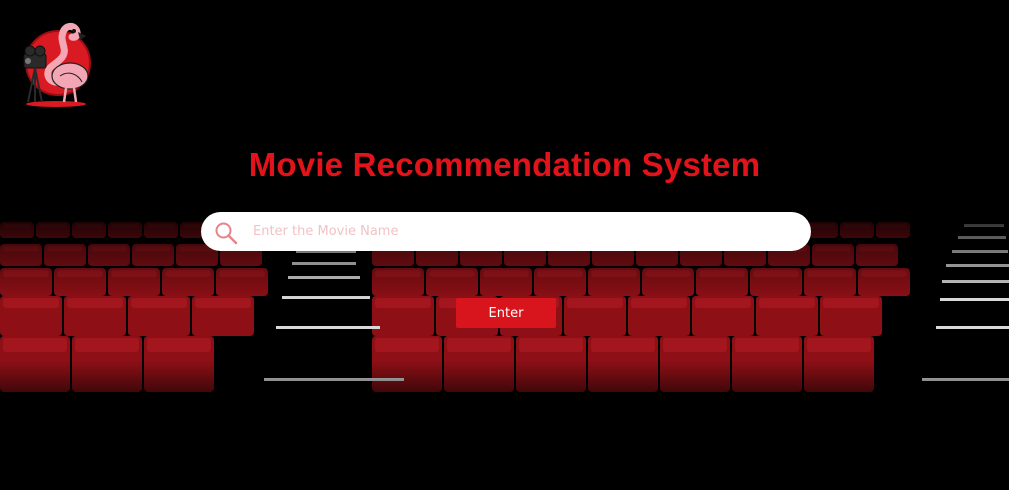  Describe the element at coordinates (504, 164) in the screenshot. I see `page-title: Movie Recommendation System` at that location.